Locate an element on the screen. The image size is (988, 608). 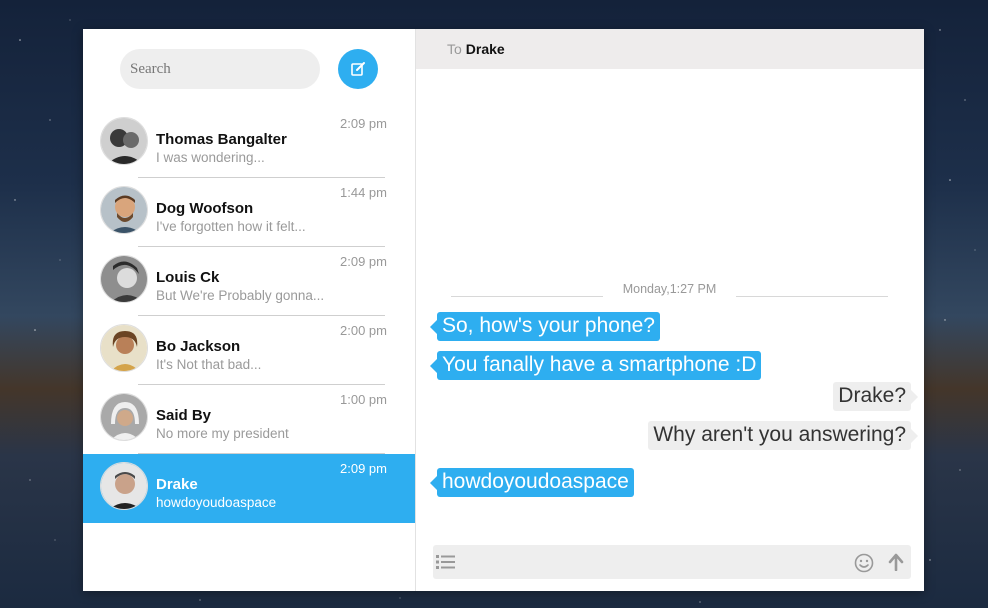
contact-item: Said By No more my president 1:00 pm is located at coordinates (249, 419).